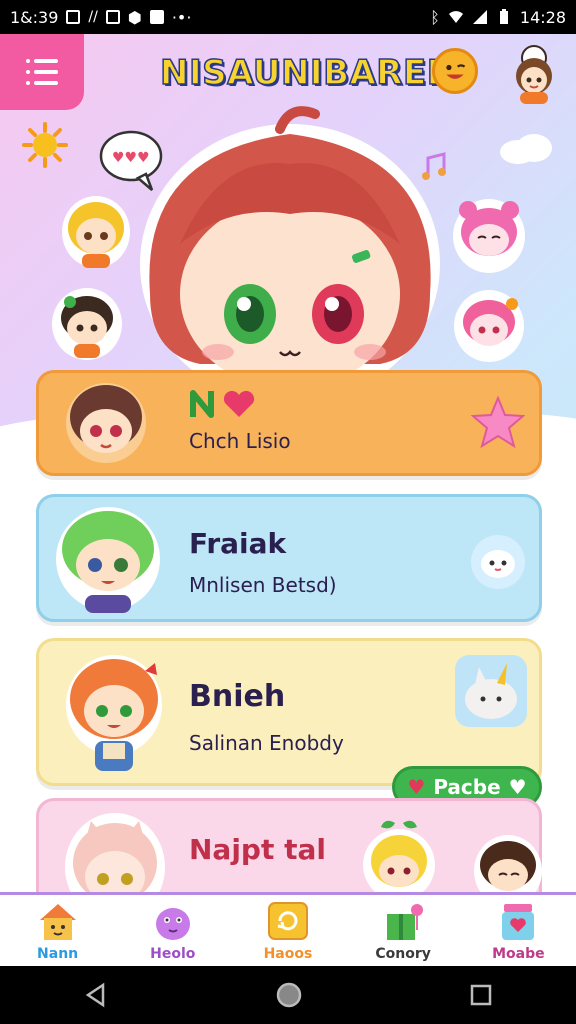 This screenshot has height=1024, width=576. What do you see at coordinates (503, 16) in the screenshot?
I see `battery-icon` at bounding box center [503, 16].